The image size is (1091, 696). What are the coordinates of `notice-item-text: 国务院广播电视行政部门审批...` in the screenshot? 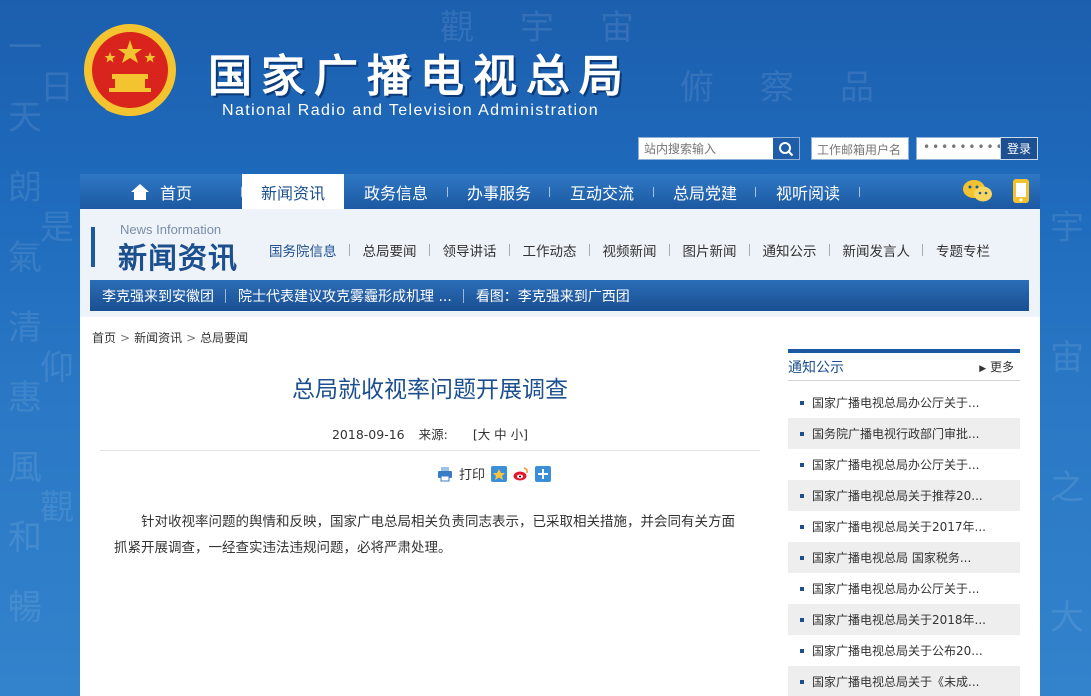 It's located at (896, 434).